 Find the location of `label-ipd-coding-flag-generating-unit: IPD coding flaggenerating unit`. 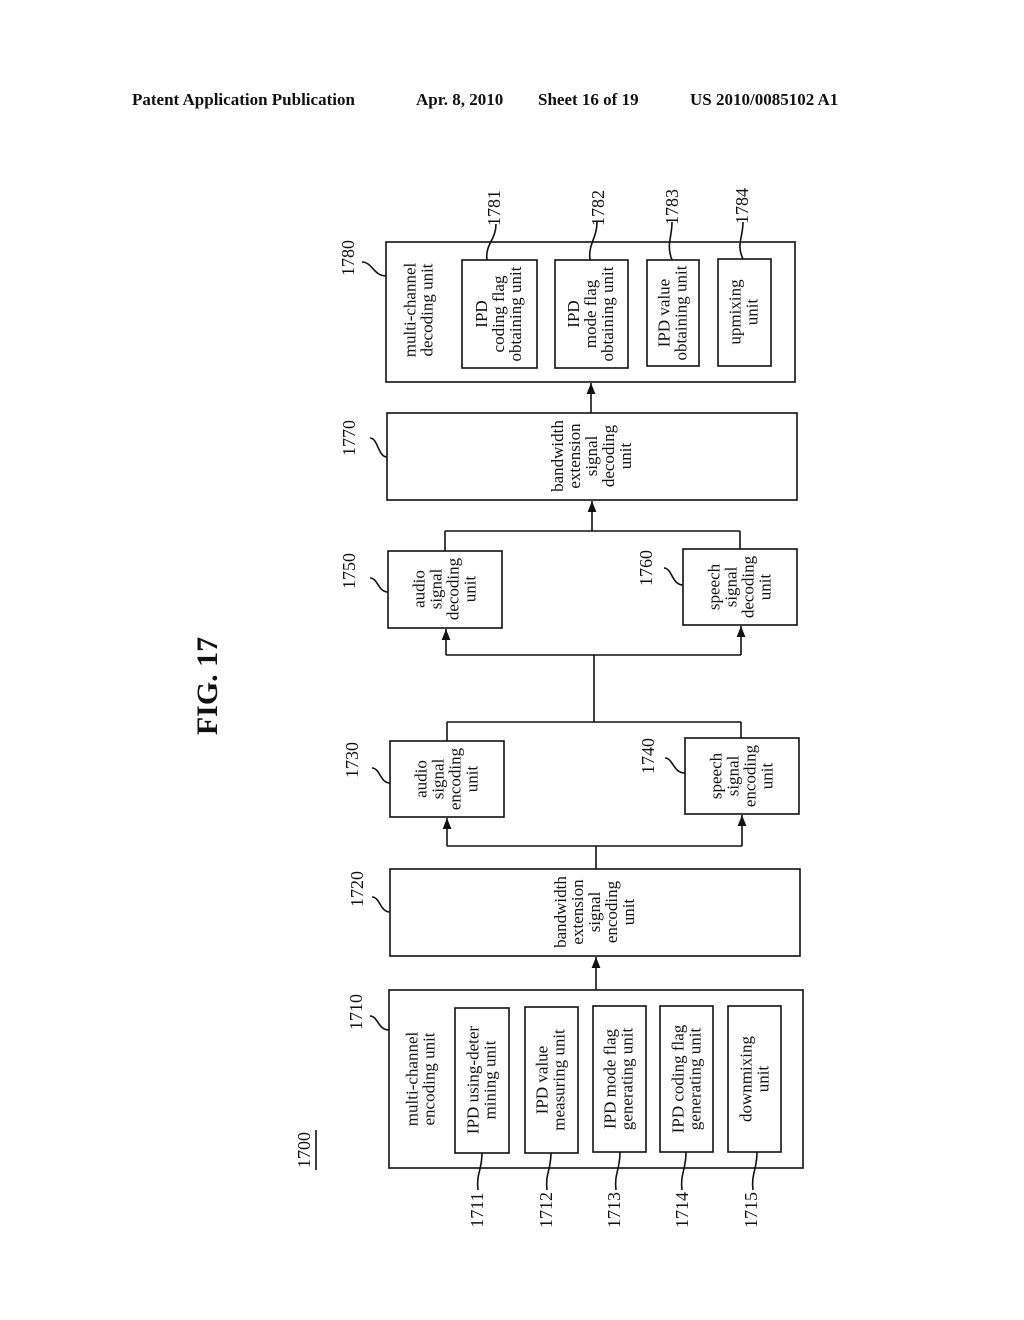

label-ipd-coding-flag-generating-unit: IPD coding flaggenerating unit is located at coordinates (687, 1078).